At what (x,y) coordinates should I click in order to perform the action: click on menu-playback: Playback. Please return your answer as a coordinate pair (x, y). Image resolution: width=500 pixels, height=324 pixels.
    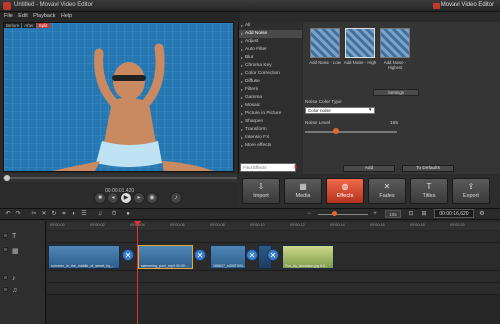
    Looking at the image, I should click on (44, 16).